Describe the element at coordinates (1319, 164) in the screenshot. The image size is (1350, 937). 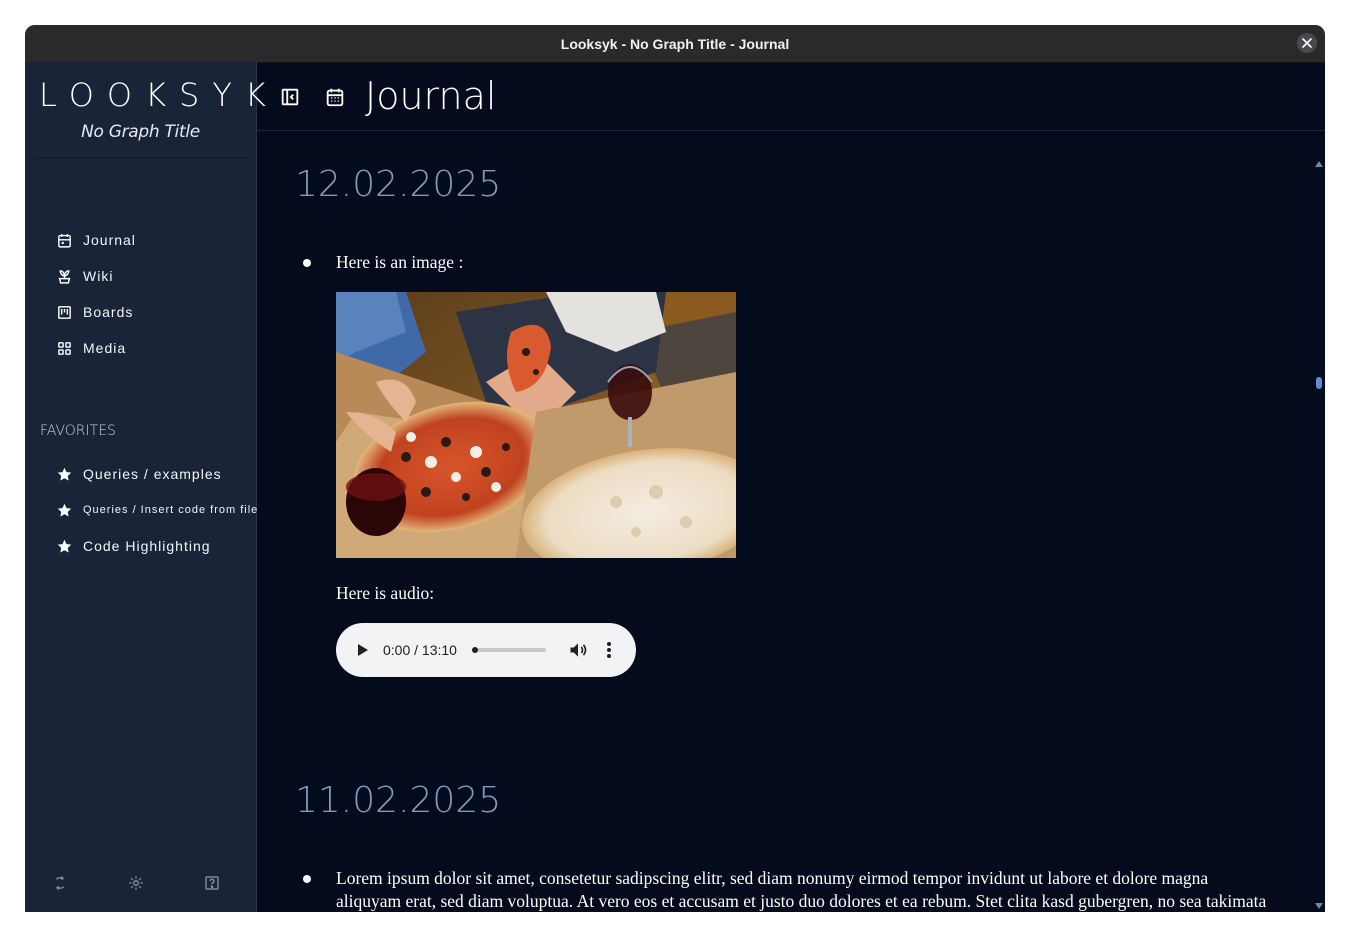
I see `scroll-up-icon` at that location.